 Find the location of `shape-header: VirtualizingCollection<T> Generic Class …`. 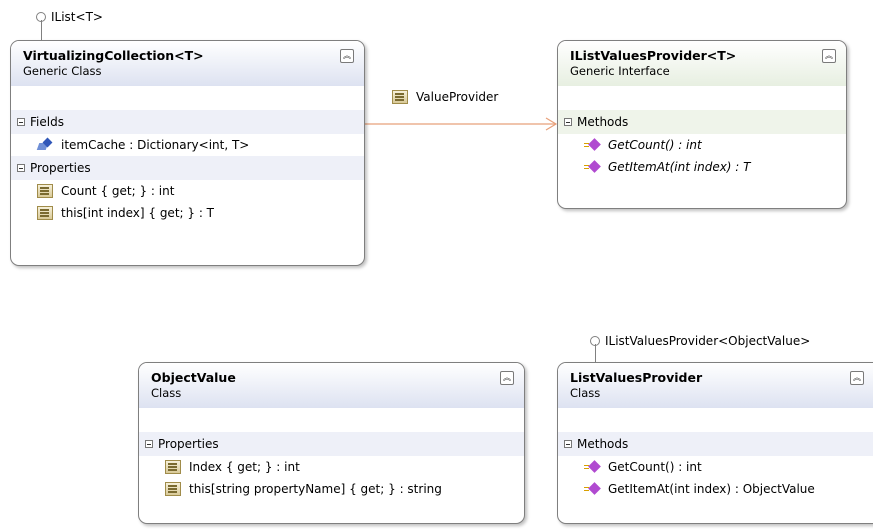

shape-header: VirtualizingCollection<T> Generic Class … is located at coordinates (187, 63).